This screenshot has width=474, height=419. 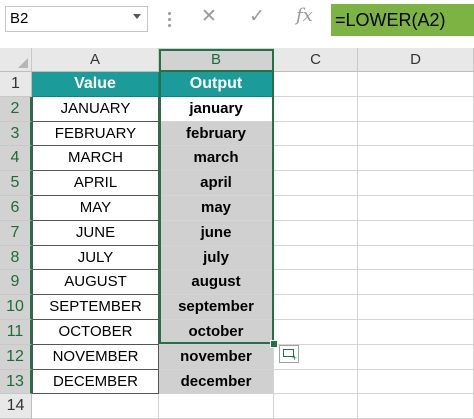 What do you see at coordinates (16, 183) in the screenshot?
I see `row-header-5: 5` at bounding box center [16, 183].